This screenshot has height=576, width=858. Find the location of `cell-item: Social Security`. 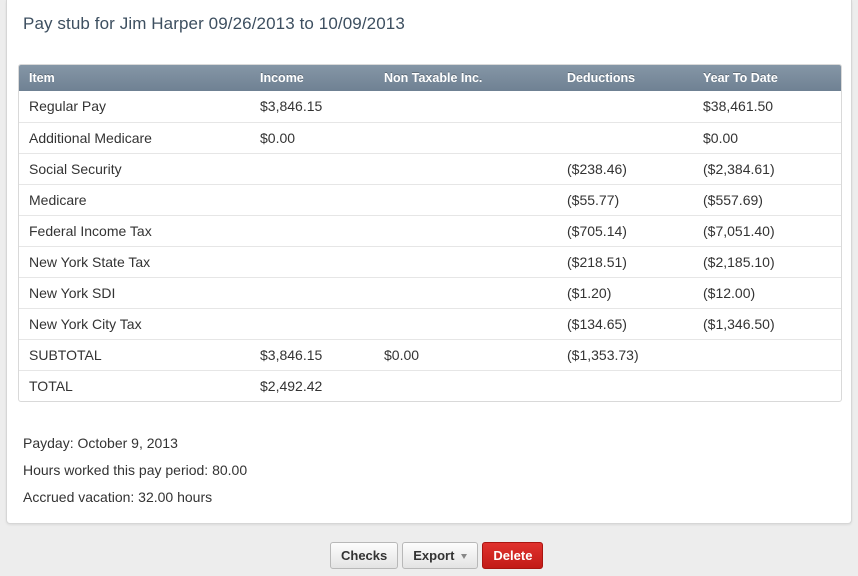

cell-item: Social Security is located at coordinates (75, 168).